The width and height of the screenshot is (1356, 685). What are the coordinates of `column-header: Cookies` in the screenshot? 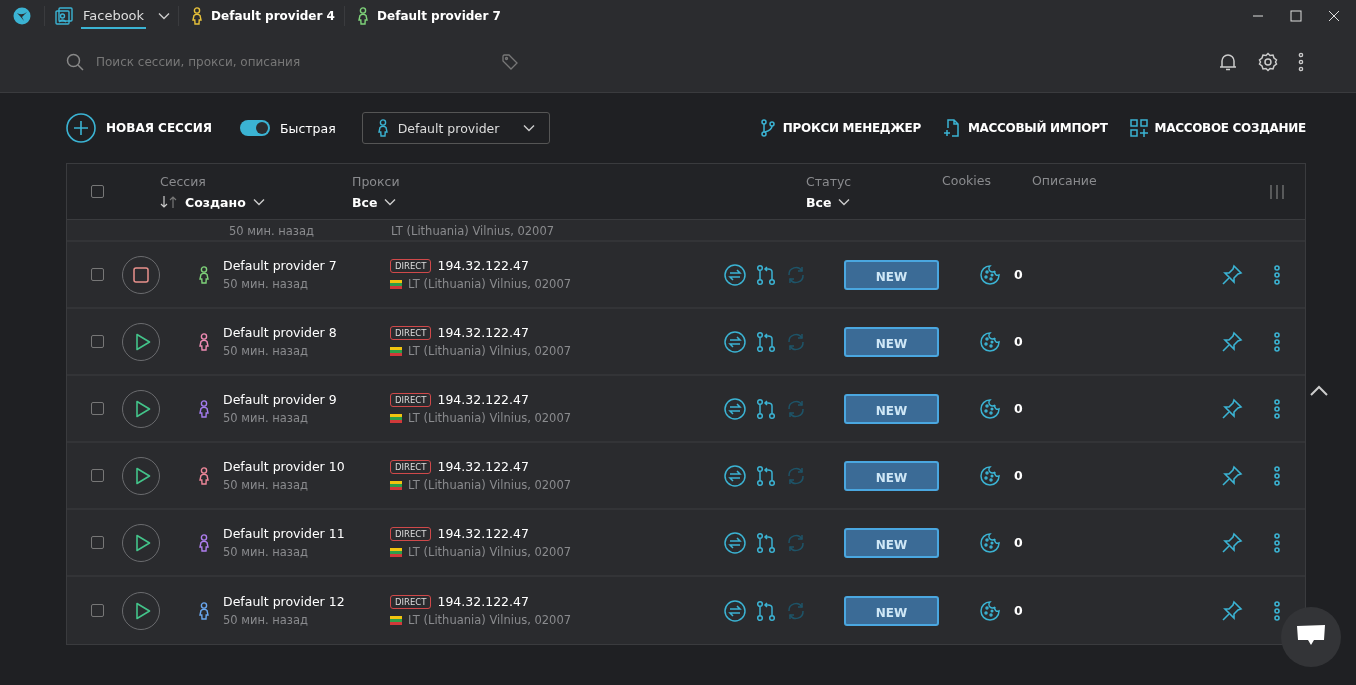 It's located at (967, 180).